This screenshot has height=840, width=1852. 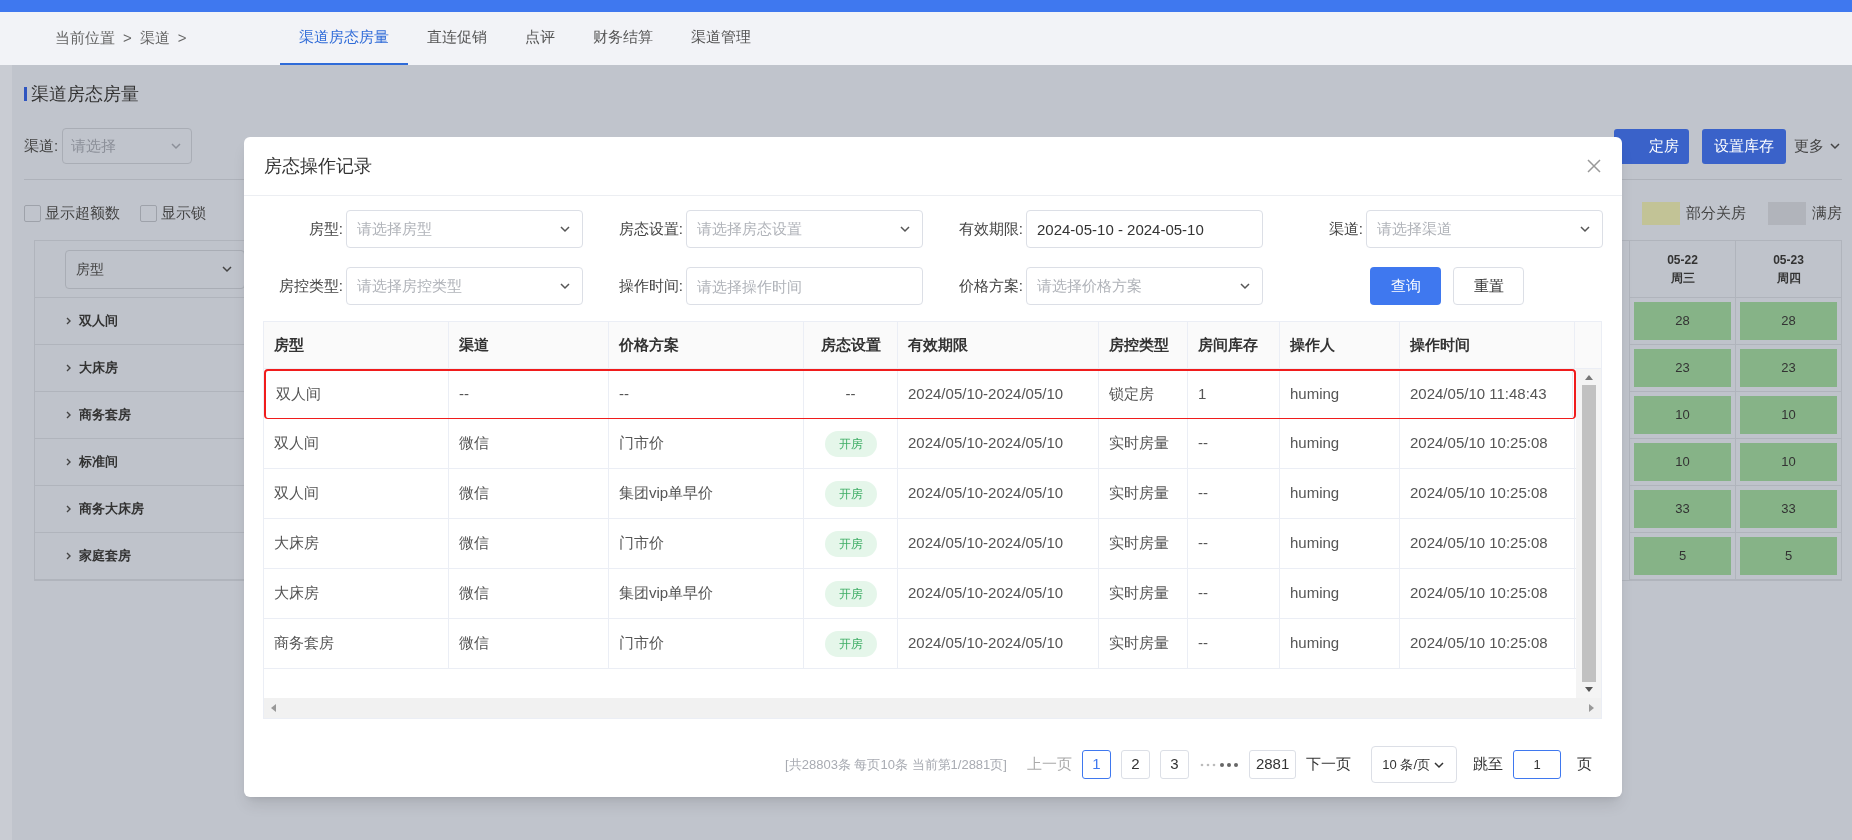 What do you see at coordinates (1329, 764) in the screenshot?
I see `next-page-link: 下一页` at bounding box center [1329, 764].